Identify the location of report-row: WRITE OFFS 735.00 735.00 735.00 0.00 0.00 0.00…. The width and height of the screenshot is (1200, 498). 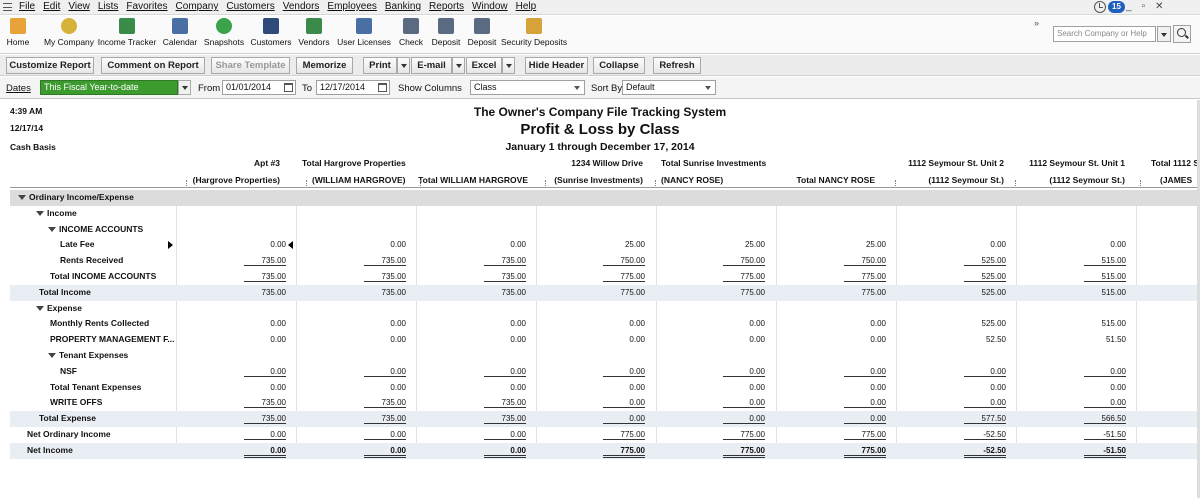
(605, 403).